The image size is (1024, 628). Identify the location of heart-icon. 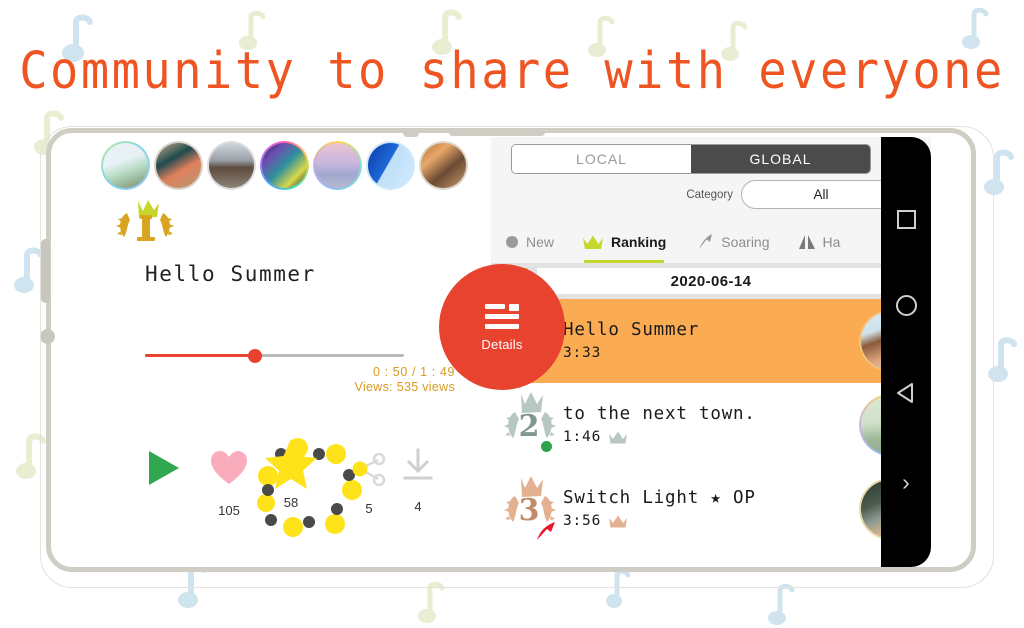
(229, 467).